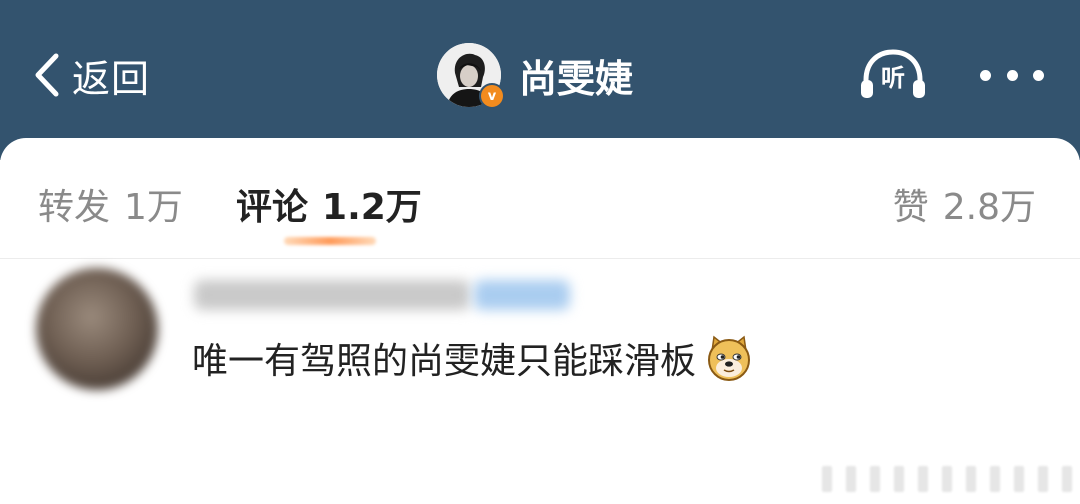 Image resolution: width=1080 pixels, height=504 pixels. Describe the element at coordinates (947, 479) in the screenshot. I see `watermark-marks` at that location.